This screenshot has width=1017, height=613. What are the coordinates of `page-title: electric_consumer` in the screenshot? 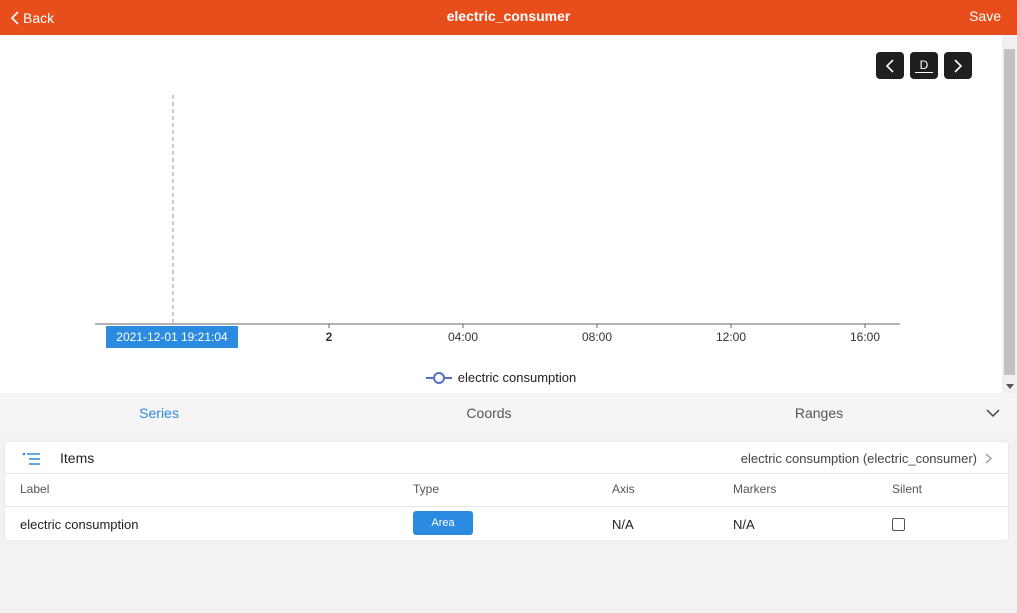 It's located at (508, 16).